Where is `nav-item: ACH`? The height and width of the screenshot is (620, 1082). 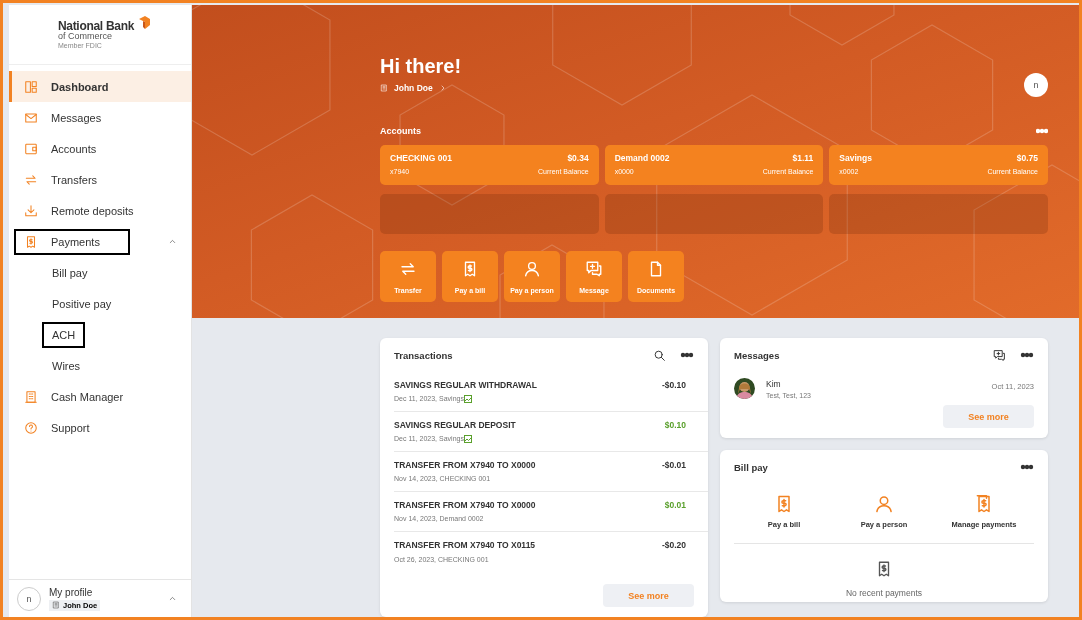
nav-item: ACH is located at coordinates (100, 334).